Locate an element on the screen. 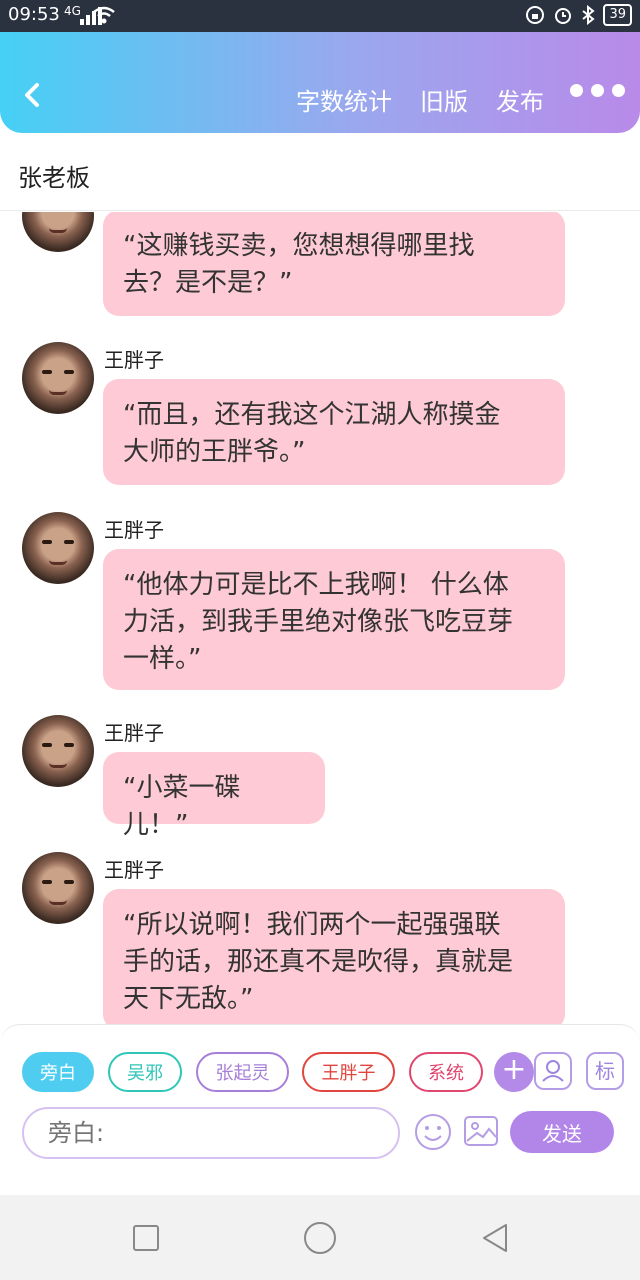 The height and width of the screenshot is (1280, 640). send-button: 发送 is located at coordinates (562, 1132).